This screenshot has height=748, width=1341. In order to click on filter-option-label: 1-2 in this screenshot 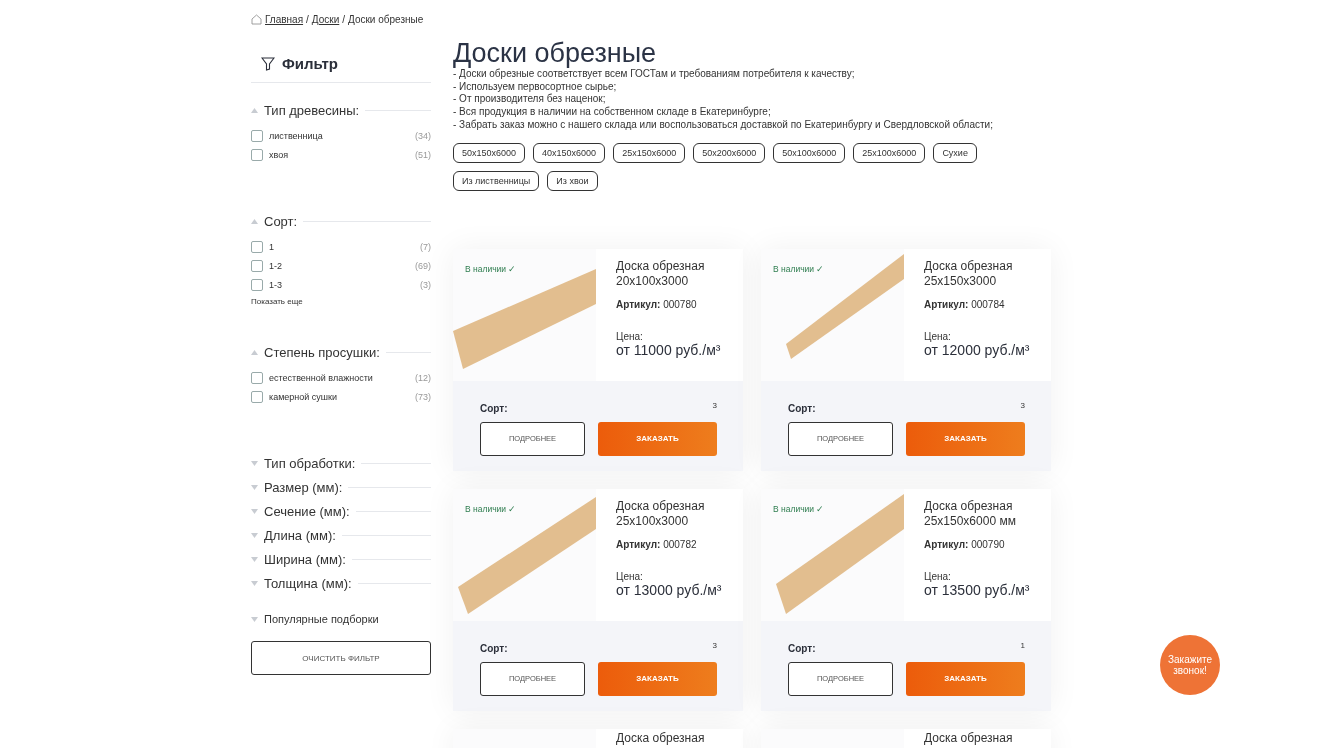, I will do `click(276, 265)`.